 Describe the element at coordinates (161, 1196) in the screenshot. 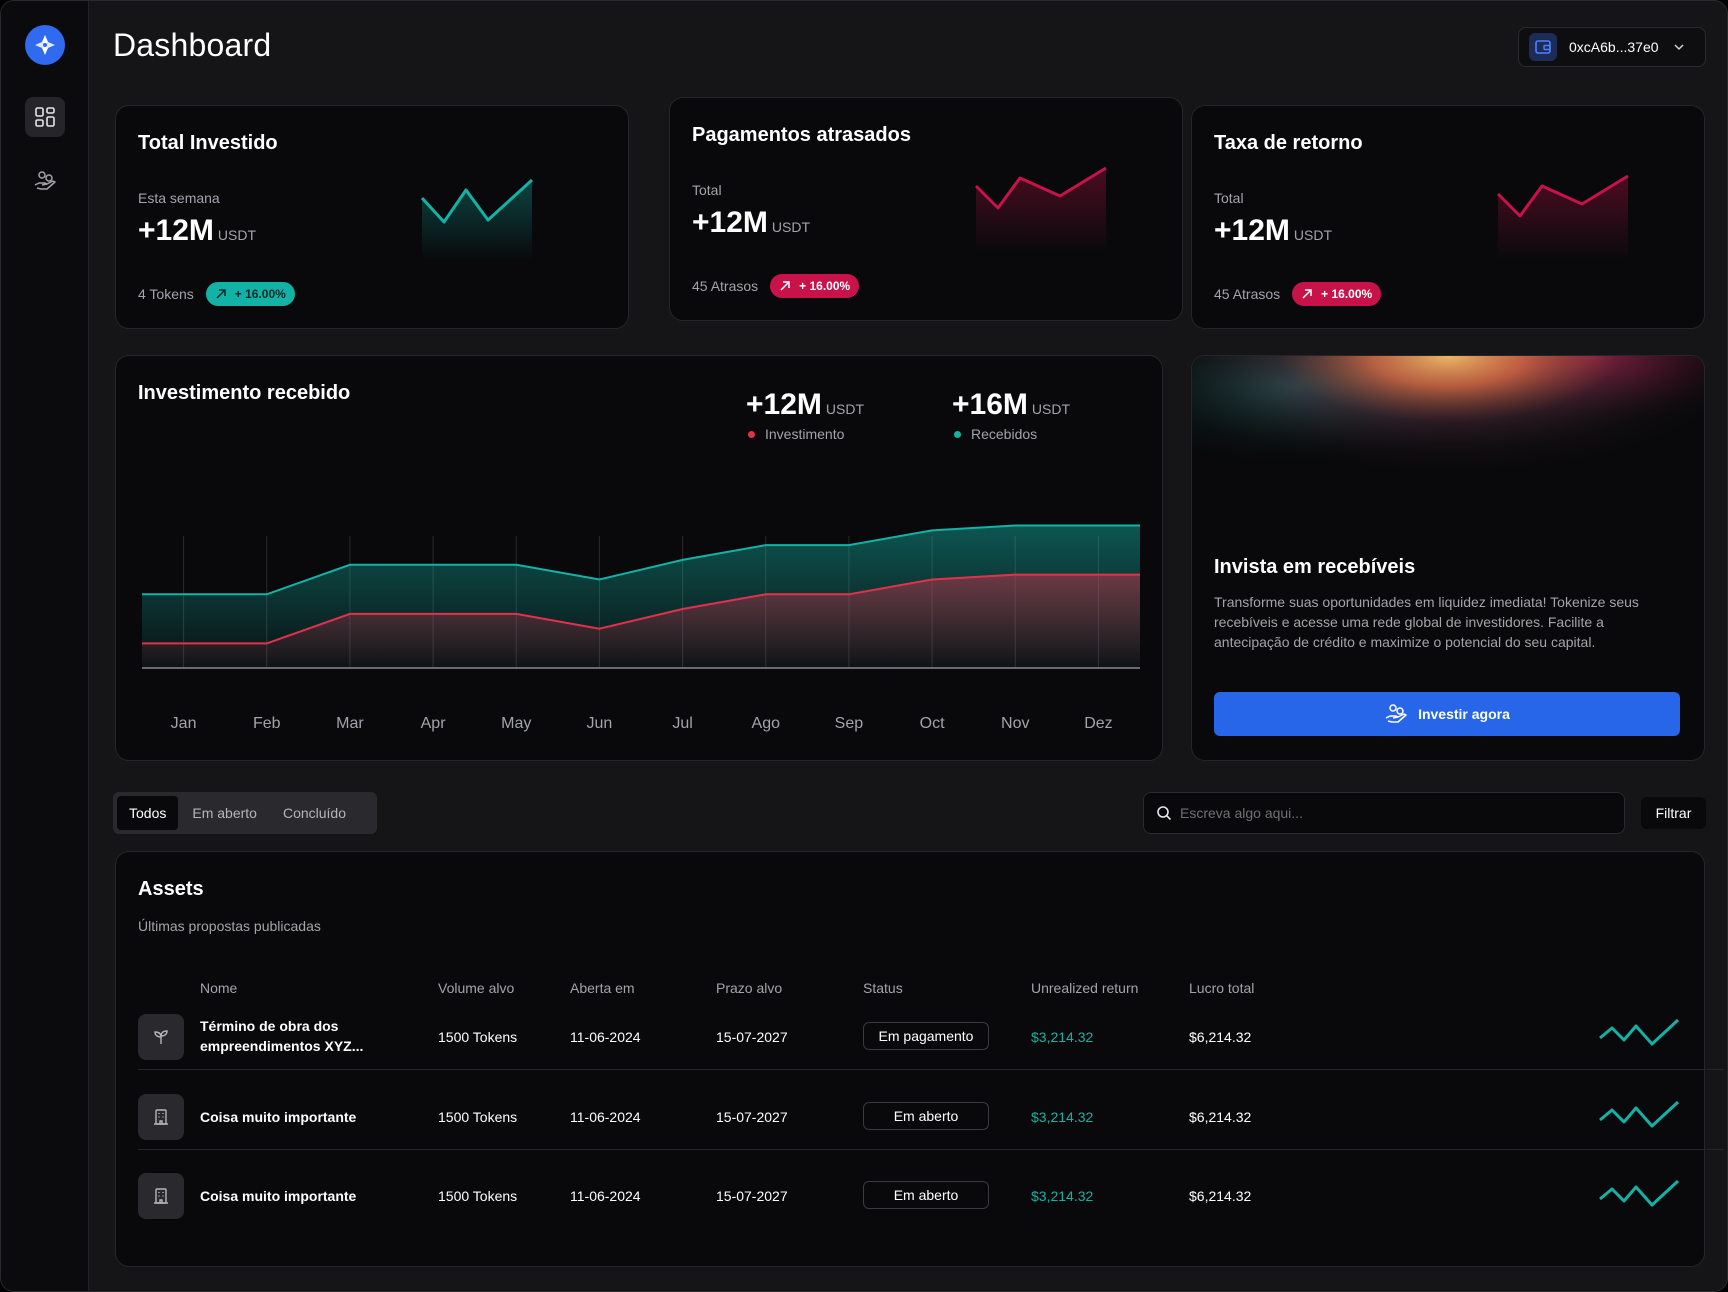

I see `building-icon` at that location.